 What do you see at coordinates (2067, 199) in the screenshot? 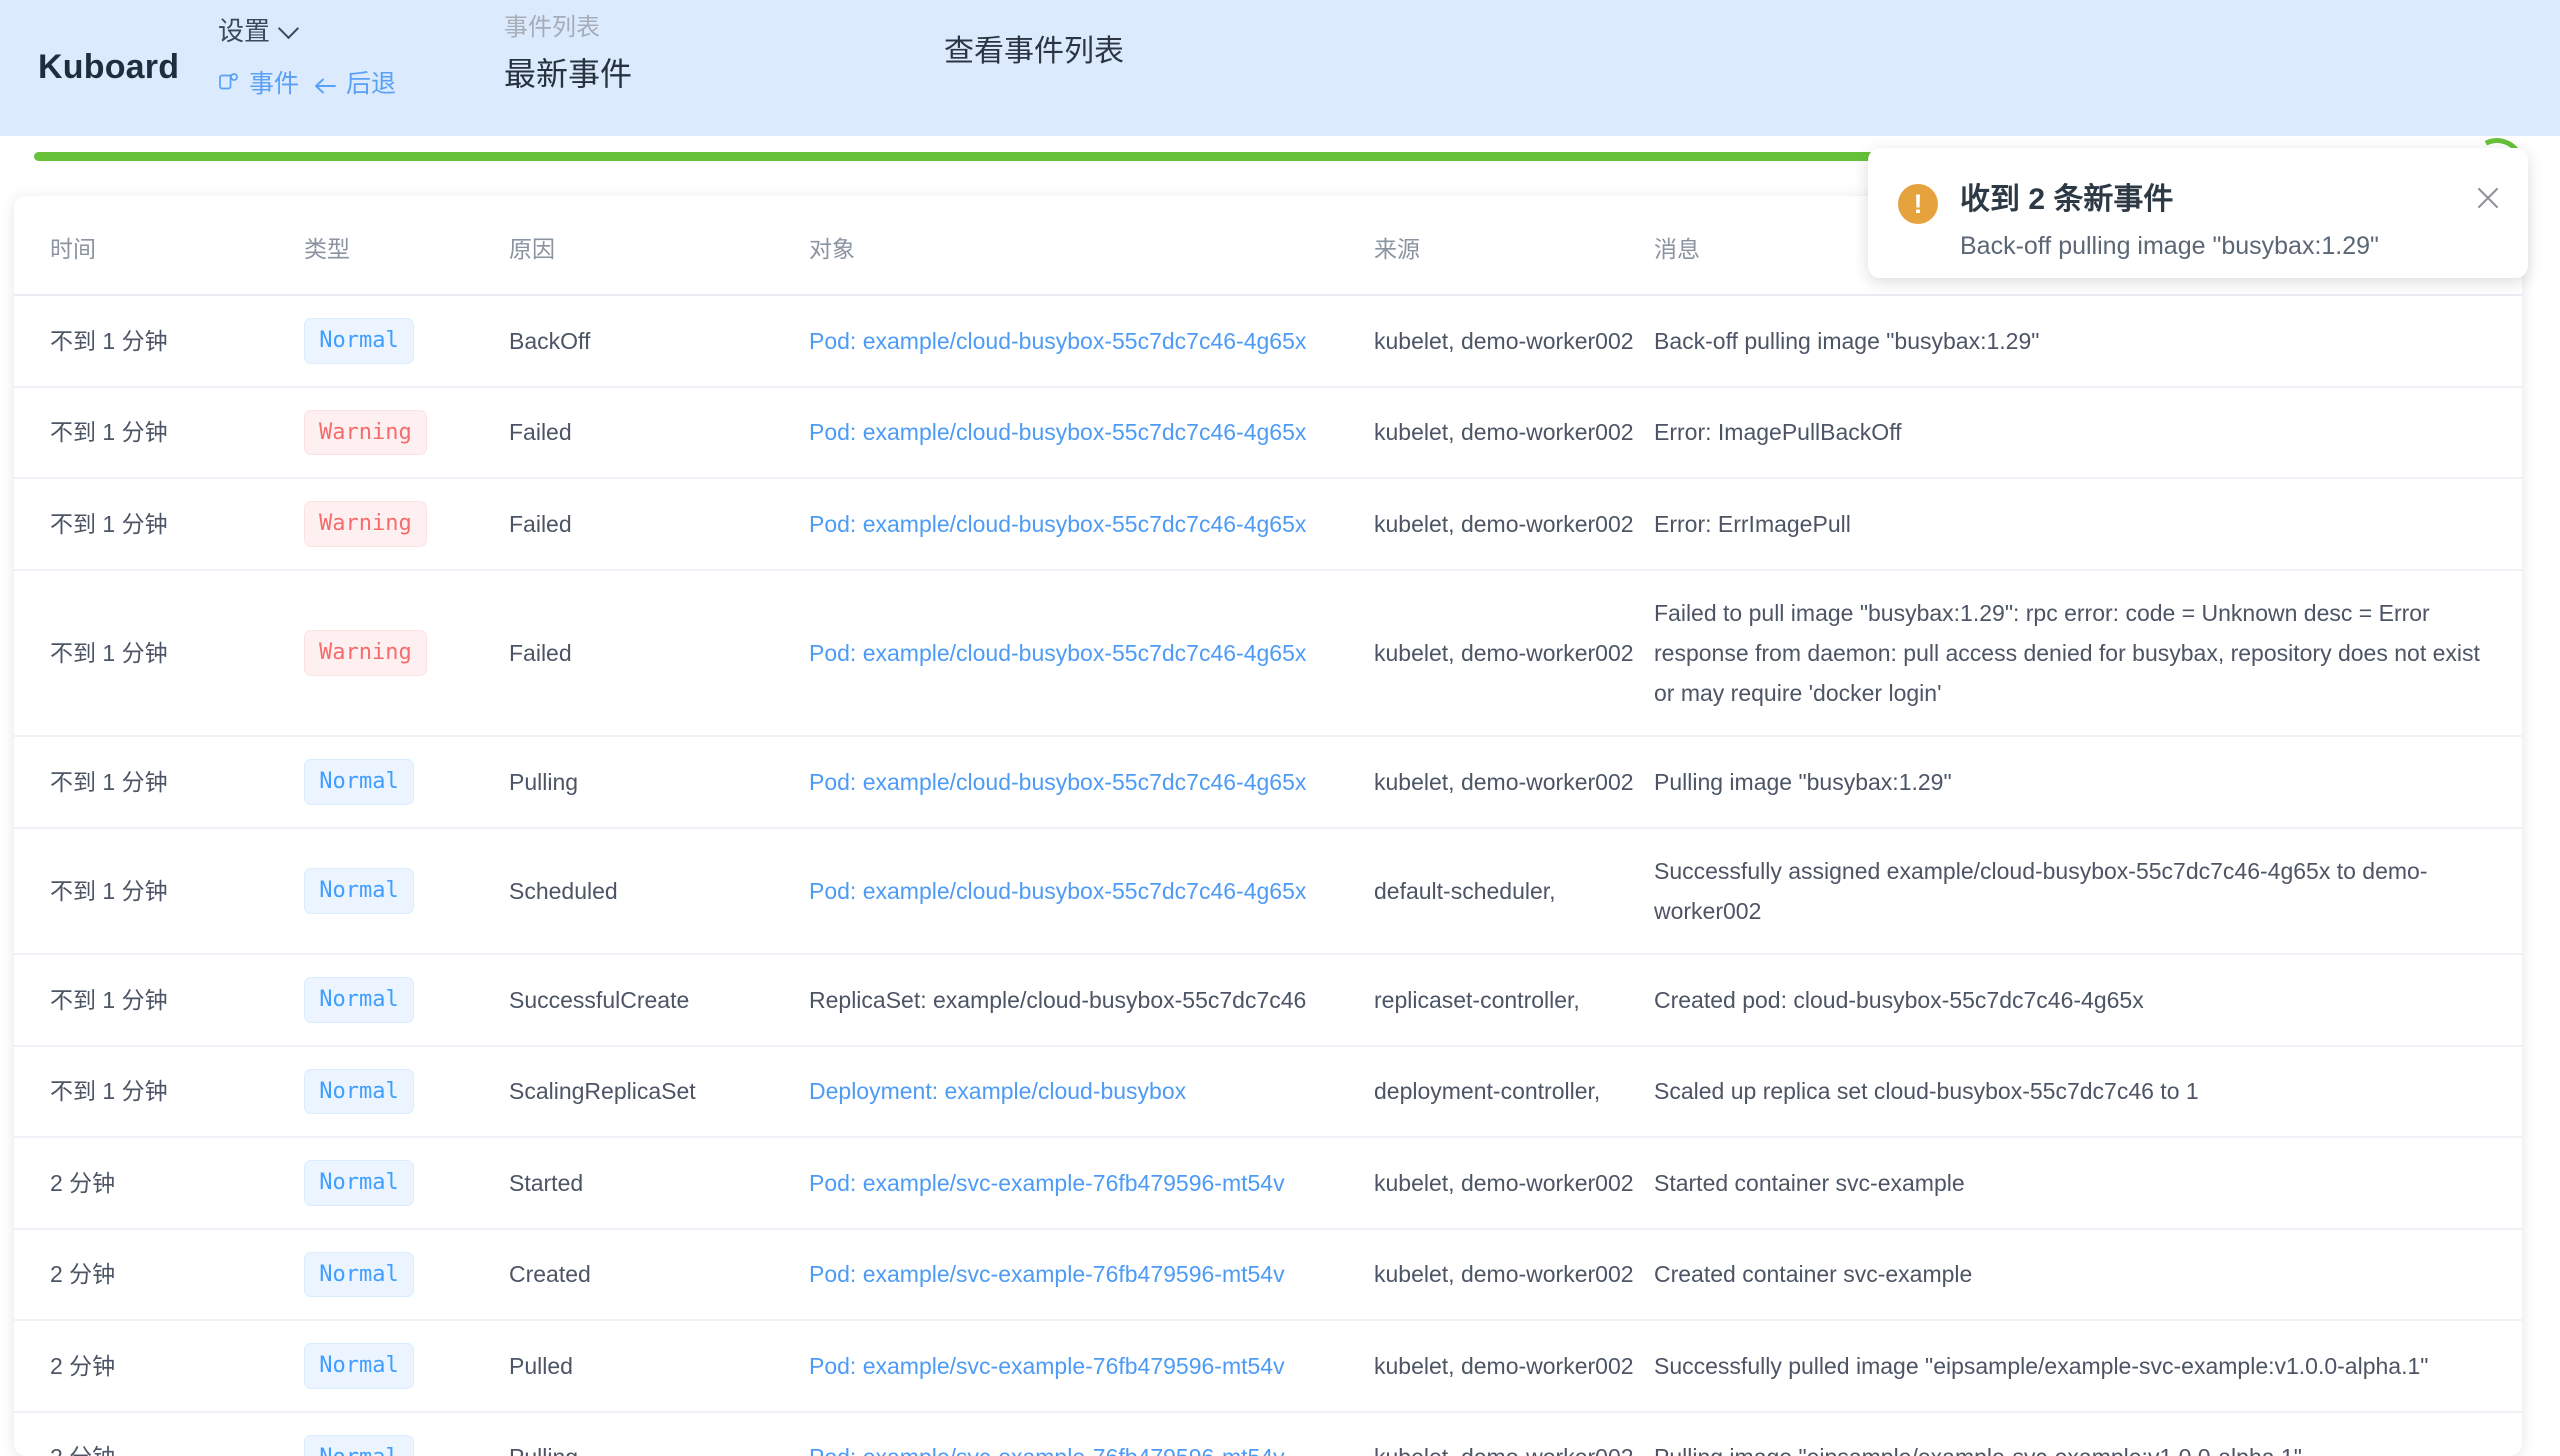
I see `toast-title: 收到 2 条新事件` at bounding box center [2067, 199].